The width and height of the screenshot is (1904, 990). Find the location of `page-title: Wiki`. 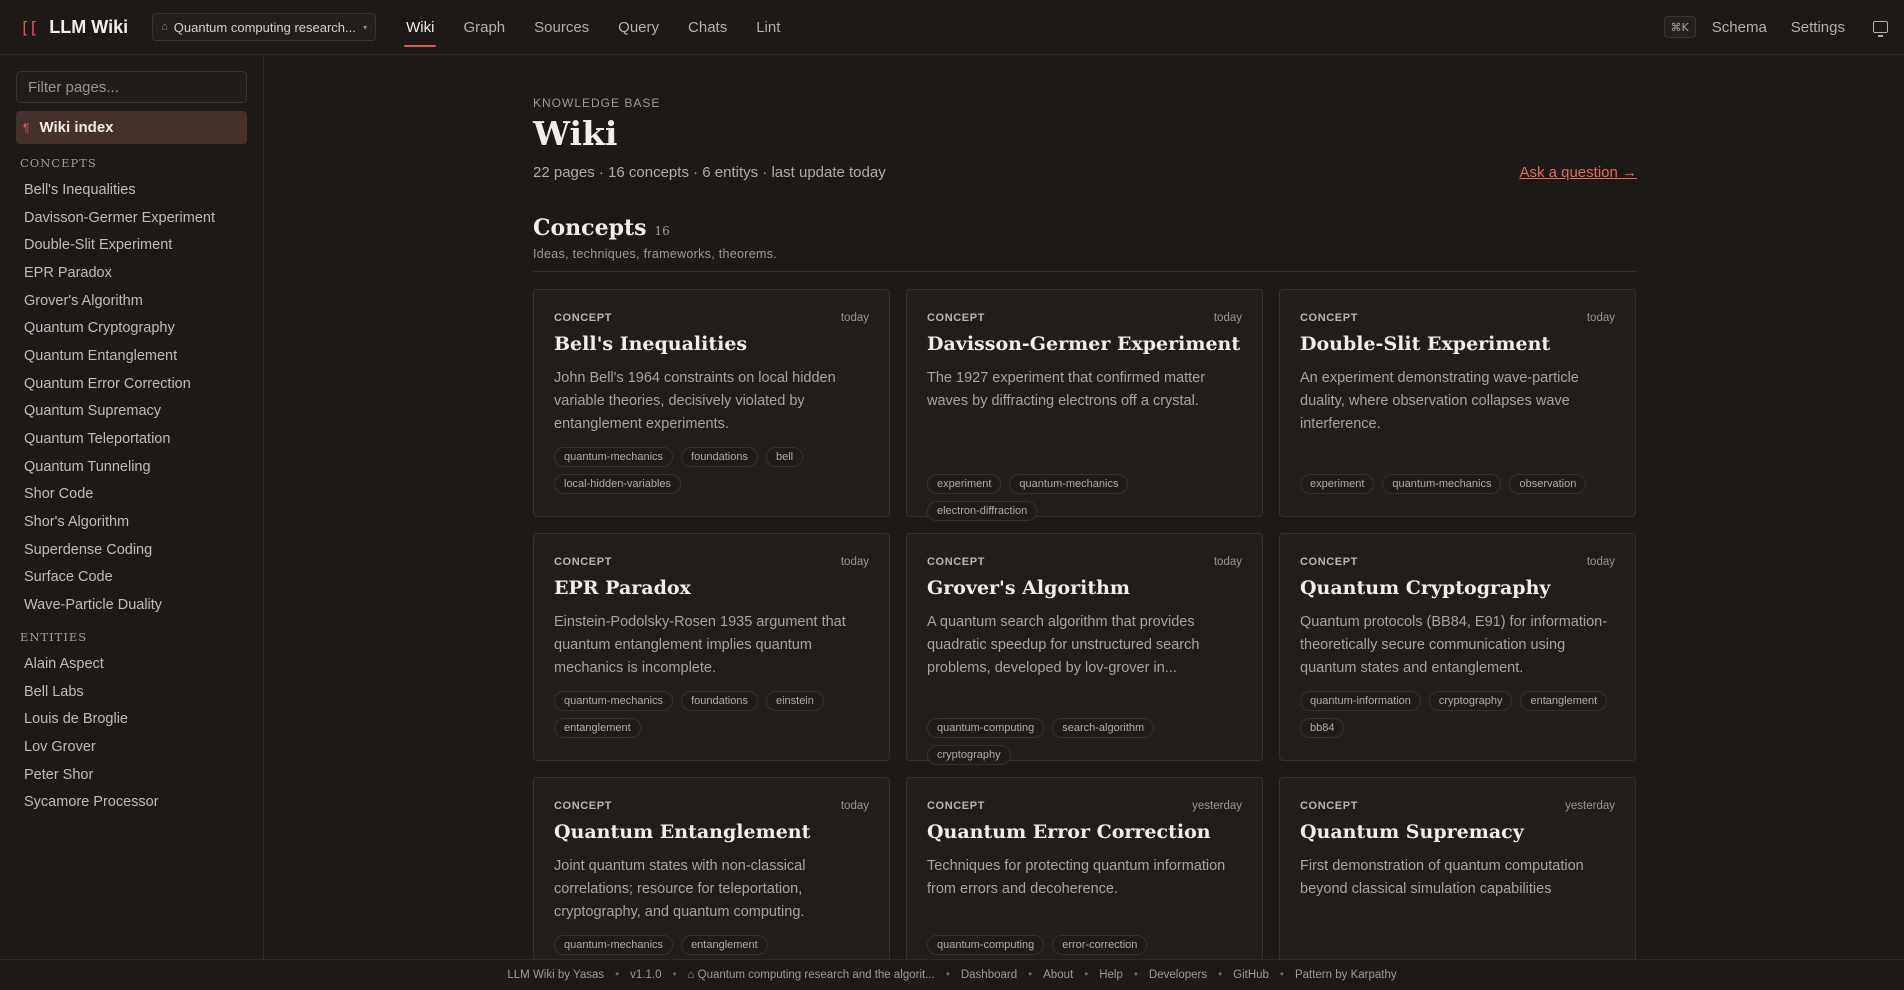

page-title: Wiki is located at coordinates (575, 133).